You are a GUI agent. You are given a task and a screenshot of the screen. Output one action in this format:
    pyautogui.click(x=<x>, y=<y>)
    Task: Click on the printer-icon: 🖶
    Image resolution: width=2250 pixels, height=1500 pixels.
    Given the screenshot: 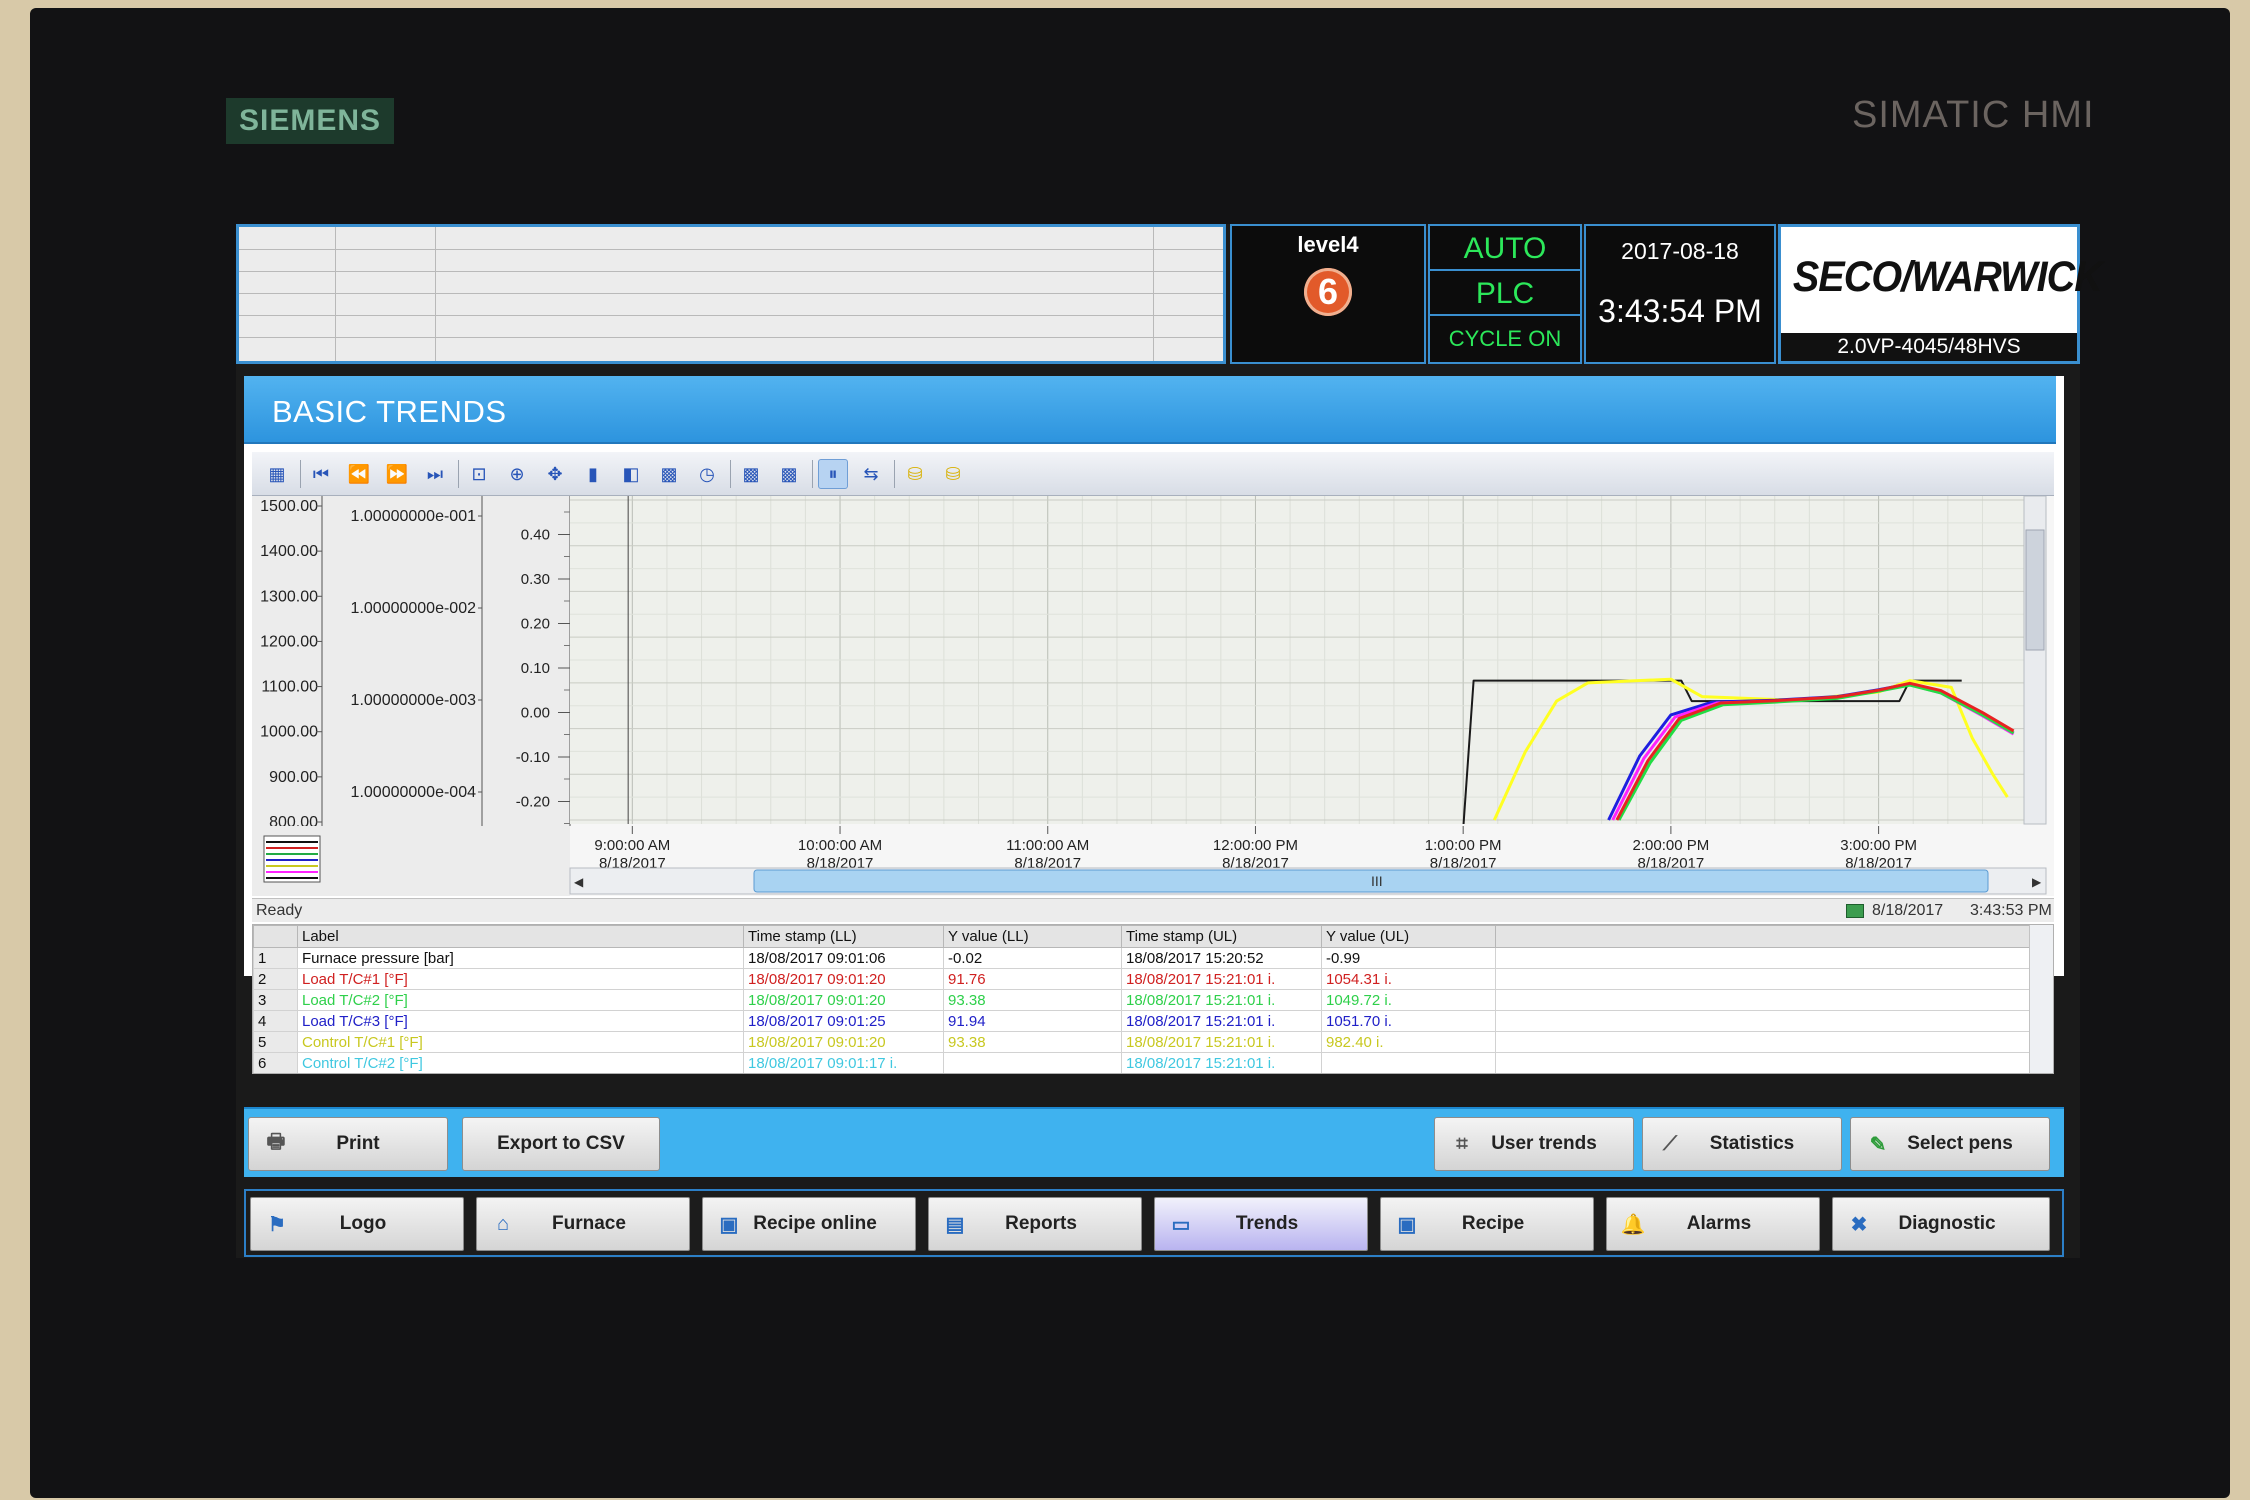 What is the action you would take?
    pyautogui.click(x=276, y=1142)
    